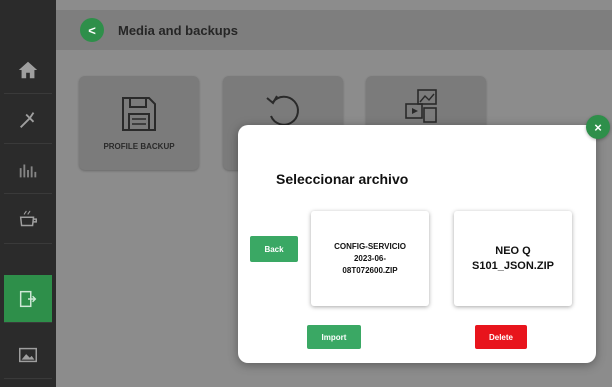 The width and height of the screenshot is (612, 387). Describe the element at coordinates (513, 250) in the screenshot. I see `file-name-line-1: NEO Q` at that location.